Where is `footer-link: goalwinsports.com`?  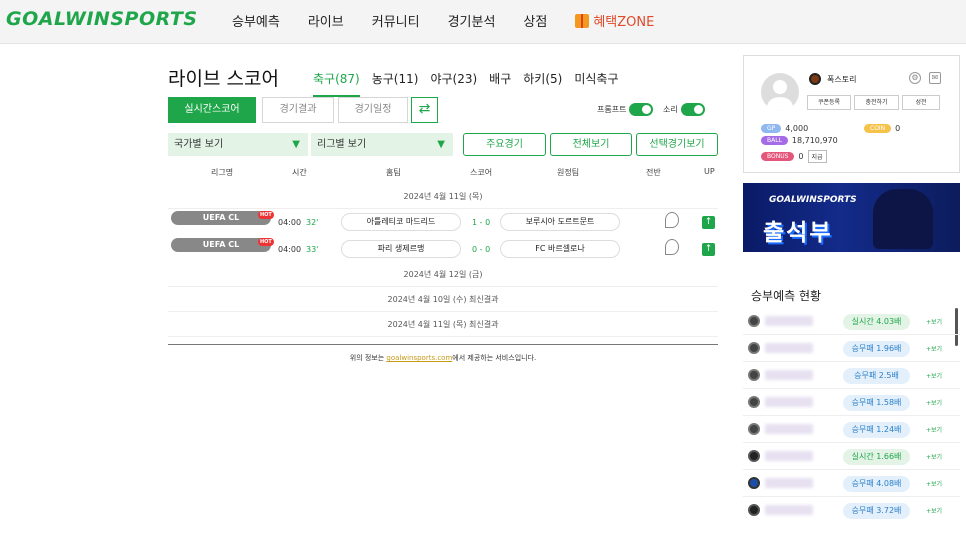
footer-link: goalwinsports.com is located at coordinates (419, 358).